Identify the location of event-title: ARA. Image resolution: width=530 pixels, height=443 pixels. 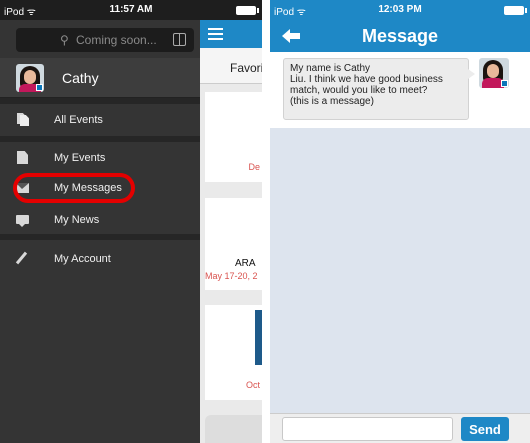
(245, 263).